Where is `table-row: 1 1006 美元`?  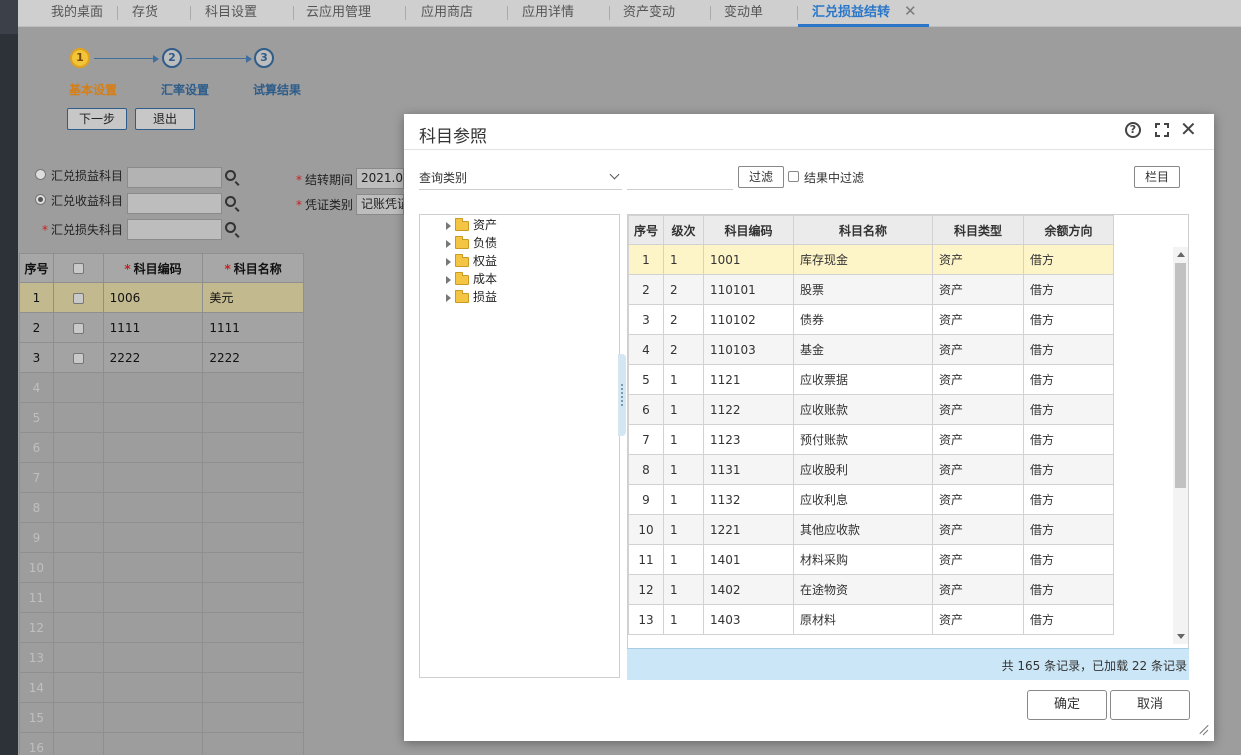 table-row: 1 1006 美元 is located at coordinates (161, 297).